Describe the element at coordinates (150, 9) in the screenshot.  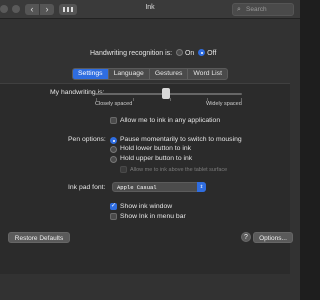
I see `title-bar: ‹ › Ink ⌕ Search` at that location.